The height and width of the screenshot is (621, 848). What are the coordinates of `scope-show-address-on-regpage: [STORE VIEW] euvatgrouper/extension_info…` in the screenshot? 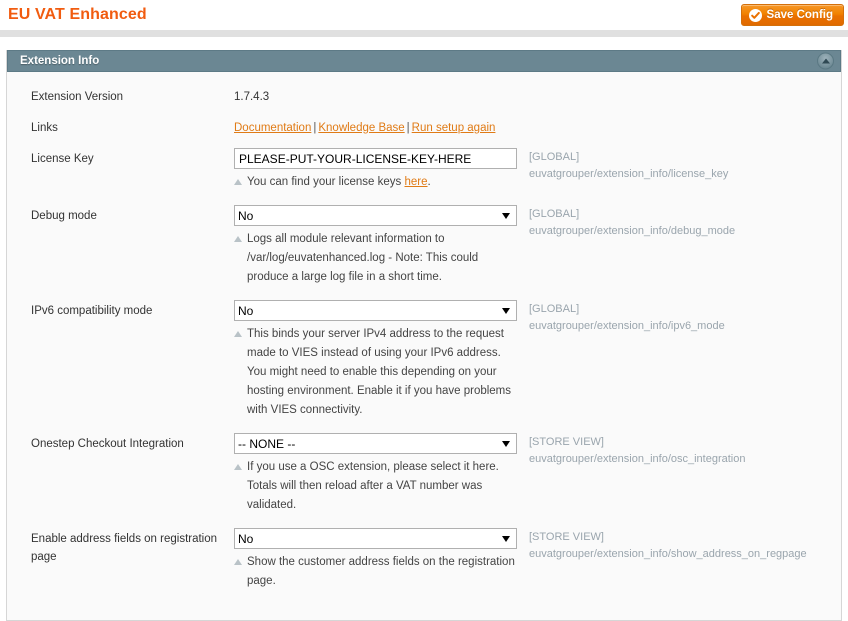 It's located at (679, 545).